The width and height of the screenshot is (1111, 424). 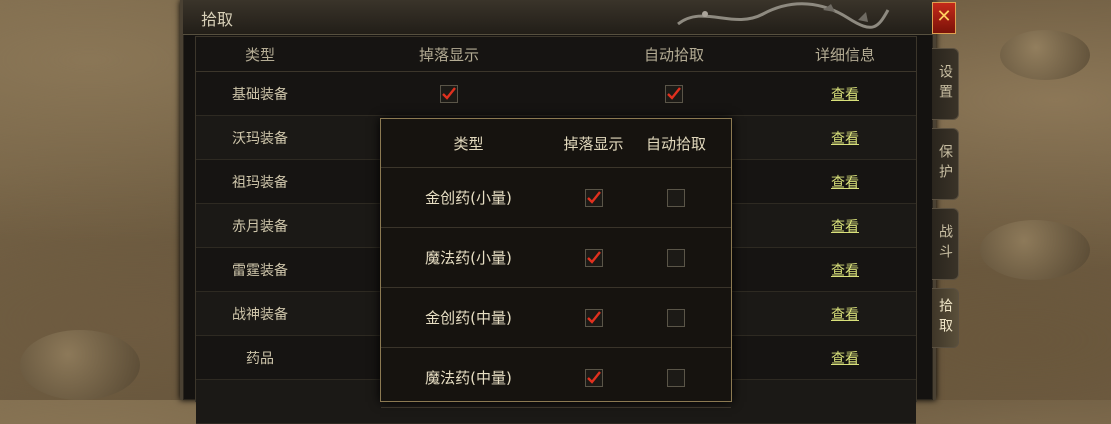 What do you see at coordinates (783, 15) in the screenshot?
I see `dragon-ornament-icon` at bounding box center [783, 15].